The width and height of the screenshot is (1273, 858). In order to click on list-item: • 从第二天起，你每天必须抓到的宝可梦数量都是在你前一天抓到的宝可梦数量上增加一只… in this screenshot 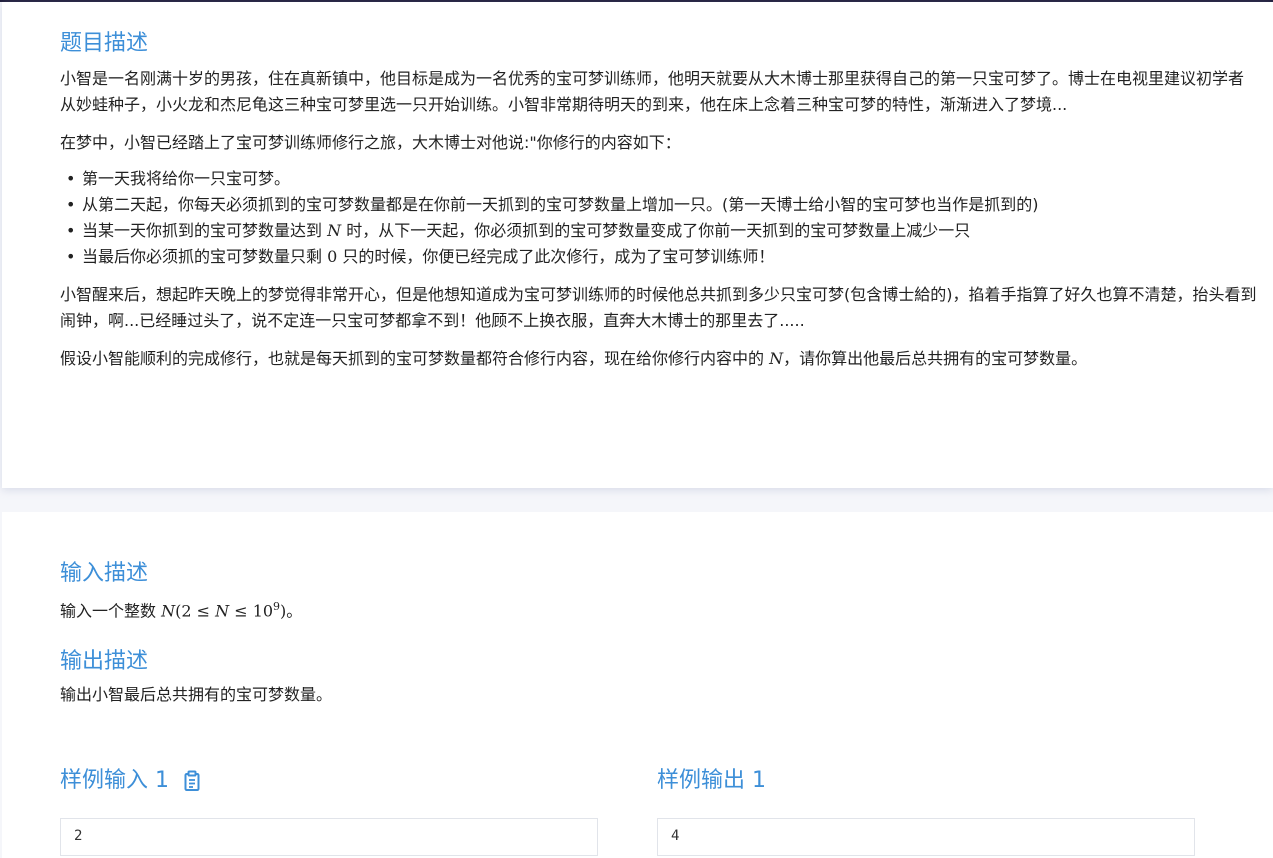, I will do `click(552, 204)`.